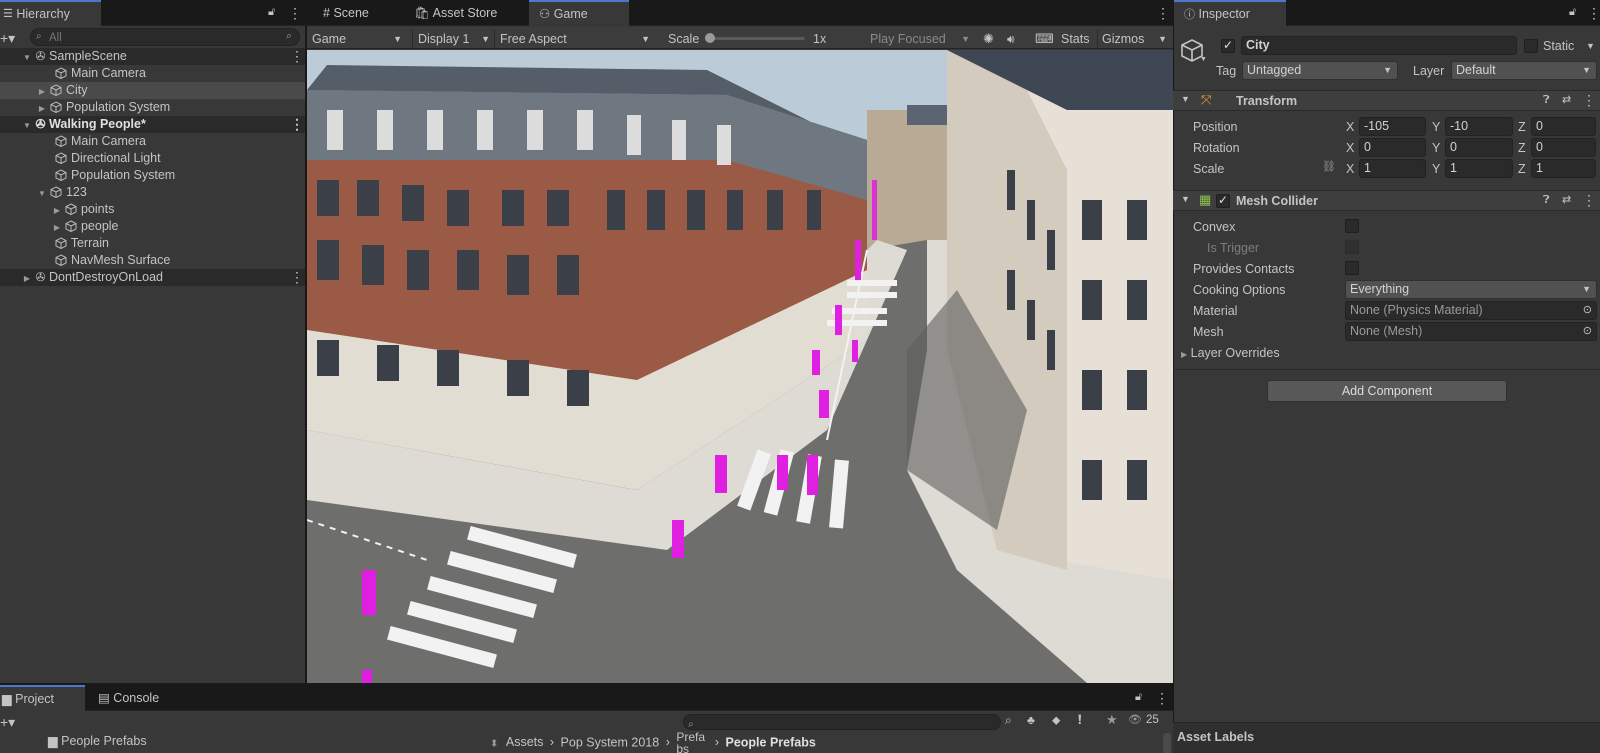  What do you see at coordinates (988, 39) in the screenshot?
I see `bug-icon: ✺` at bounding box center [988, 39].